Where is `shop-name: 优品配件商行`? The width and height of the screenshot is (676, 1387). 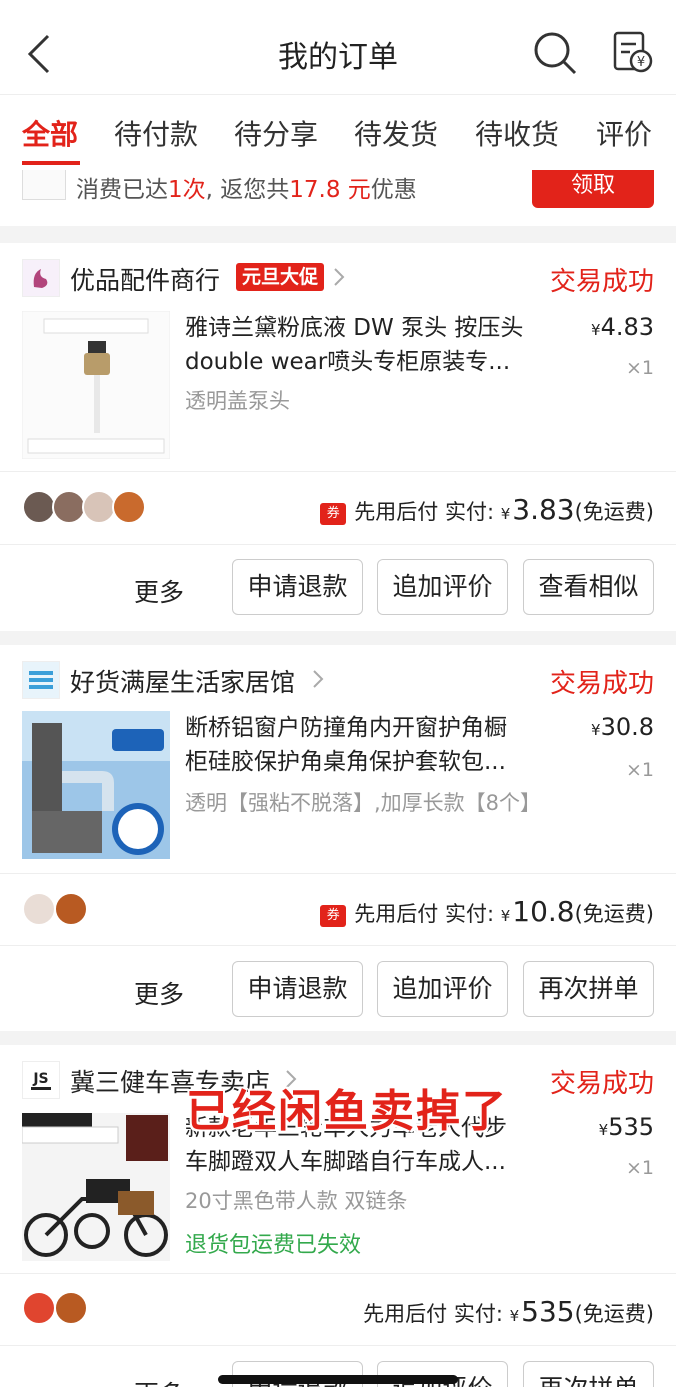 shop-name: 优品配件商行 is located at coordinates (145, 279).